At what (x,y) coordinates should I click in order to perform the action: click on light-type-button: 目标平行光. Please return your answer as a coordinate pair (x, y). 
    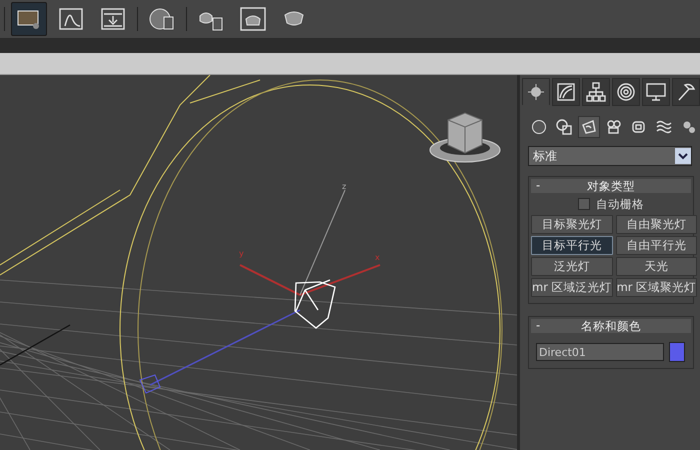
    Looking at the image, I should click on (572, 245).